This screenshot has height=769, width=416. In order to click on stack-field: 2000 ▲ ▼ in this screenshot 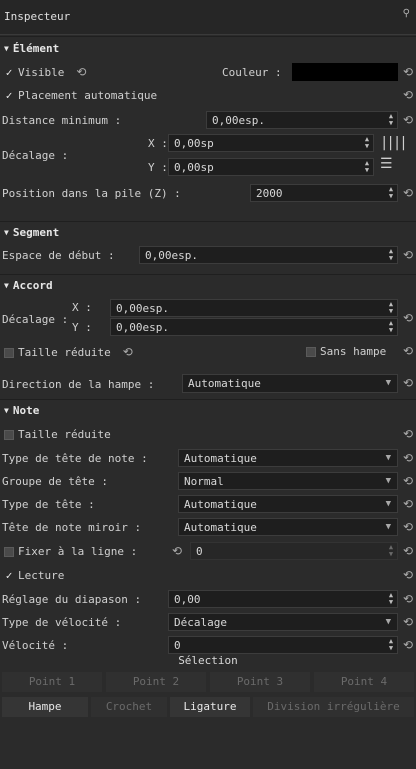, I will do `click(324, 193)`.